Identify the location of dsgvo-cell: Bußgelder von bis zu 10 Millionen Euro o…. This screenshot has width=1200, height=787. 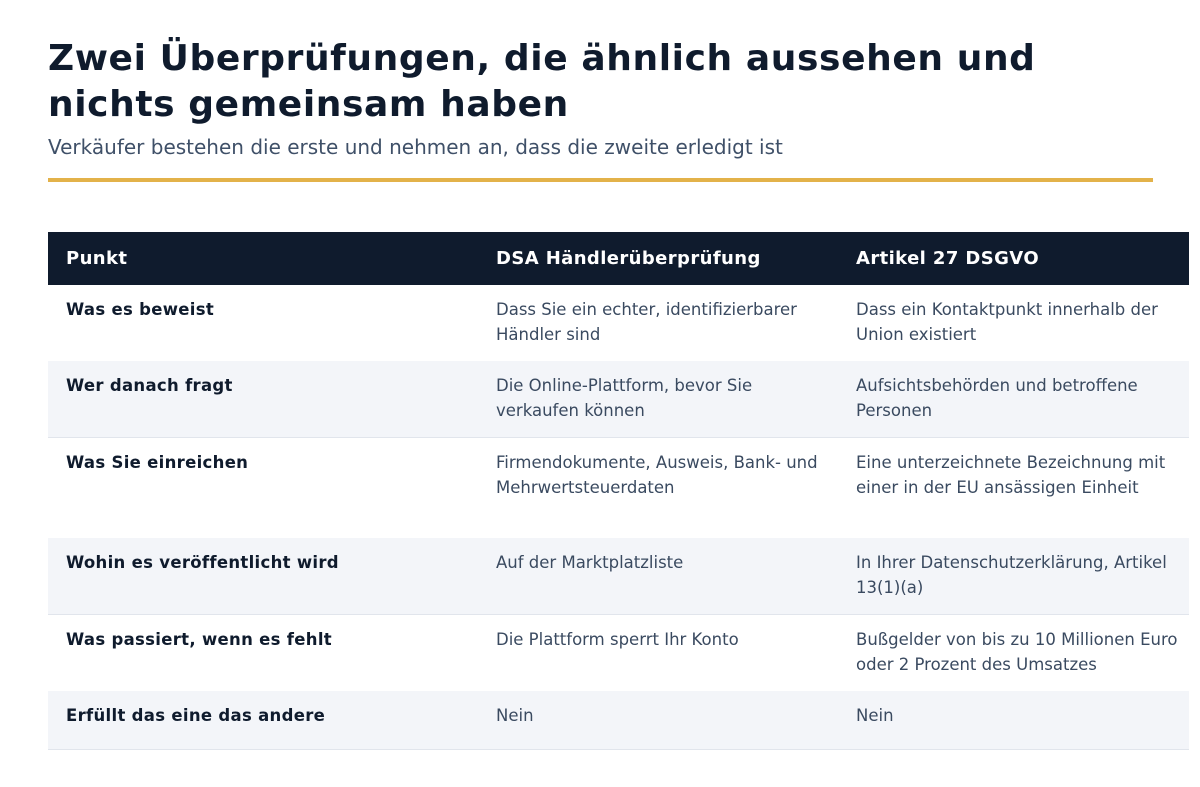
(1017, 652).